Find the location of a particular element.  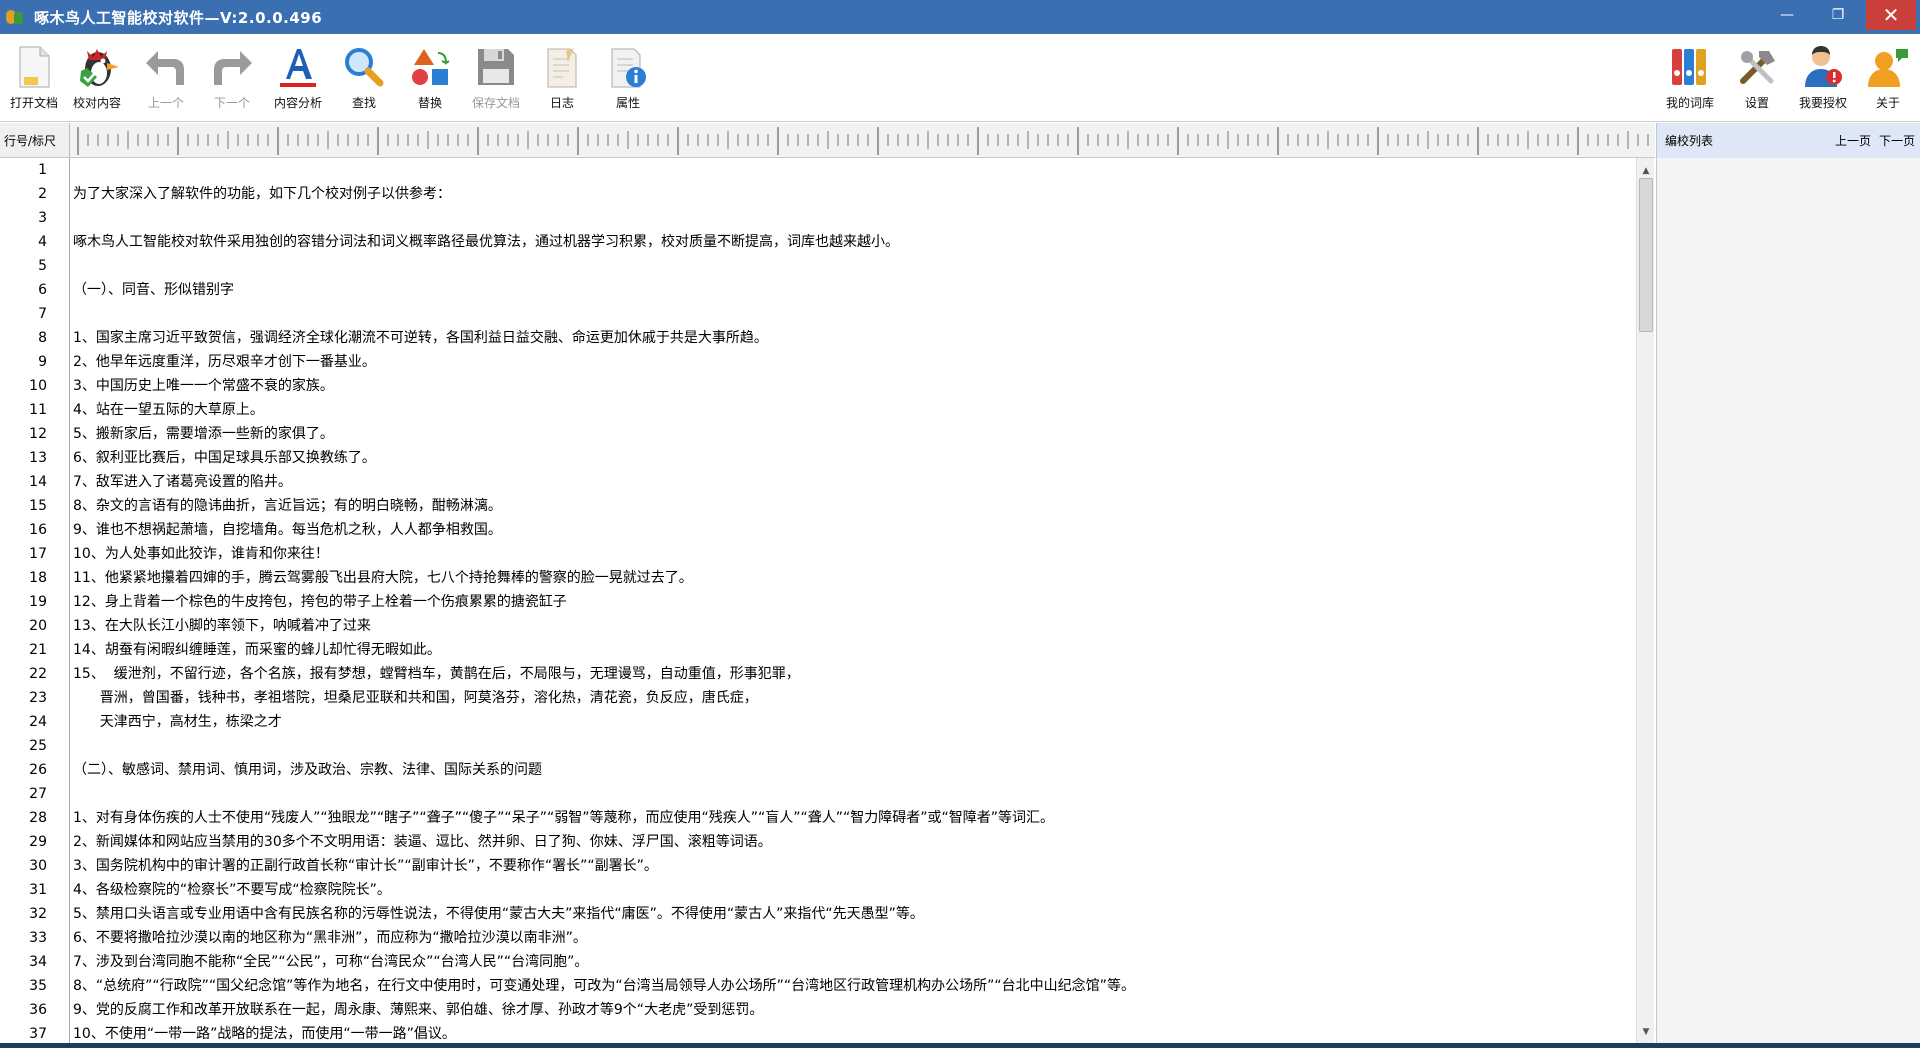

text-line: 4、站在一望五际的大草原上。 is located at coordinates (853, 410).